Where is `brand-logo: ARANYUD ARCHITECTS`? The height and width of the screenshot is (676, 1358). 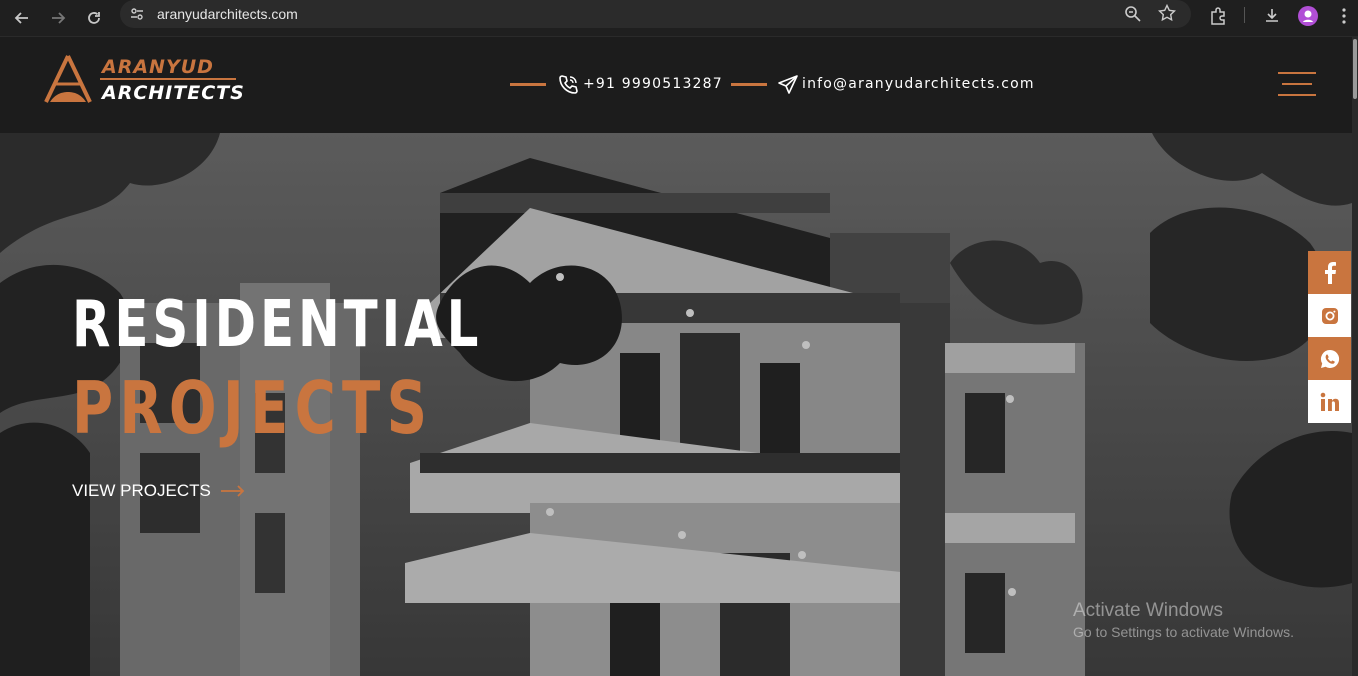 brand-logo: ARANYUD ARCHITECTS is located at coordinates (143, 82).